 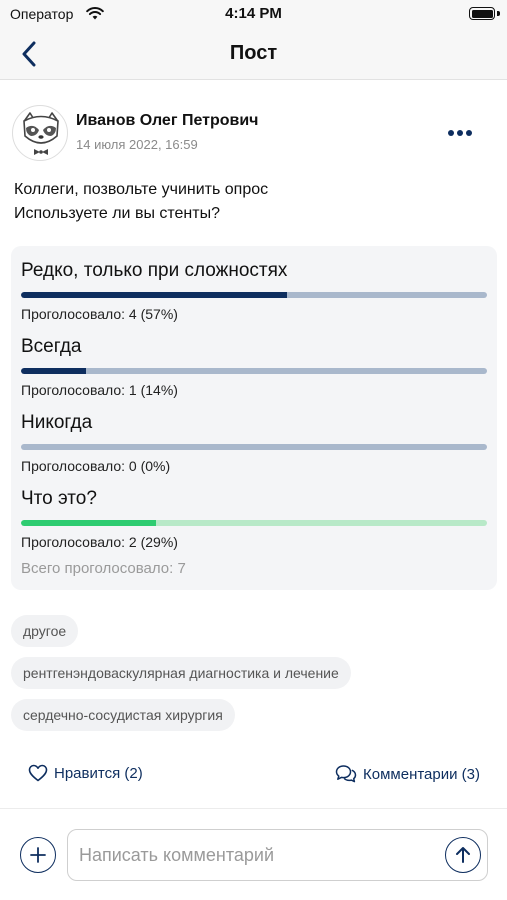 What do you see at coordinates (421, 774) in the screenshot?
I see `comments-label: Комментарии (3)` at bounding box center [421, 774].